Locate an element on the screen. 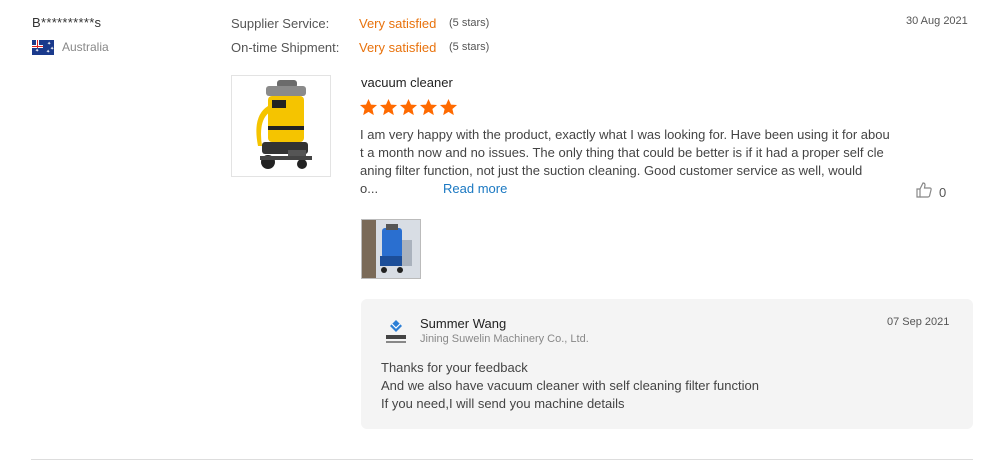 The image size is (991, 460). review-photo is located at coordinates (391, 249).